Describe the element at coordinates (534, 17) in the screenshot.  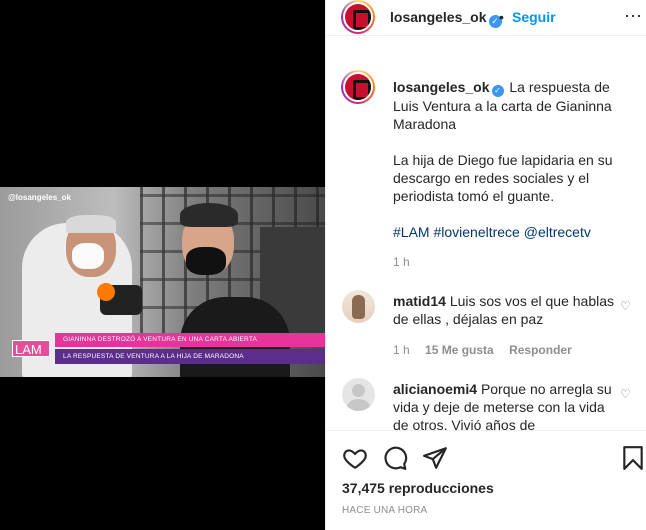
I see `follow-button: Seguir` at that location.